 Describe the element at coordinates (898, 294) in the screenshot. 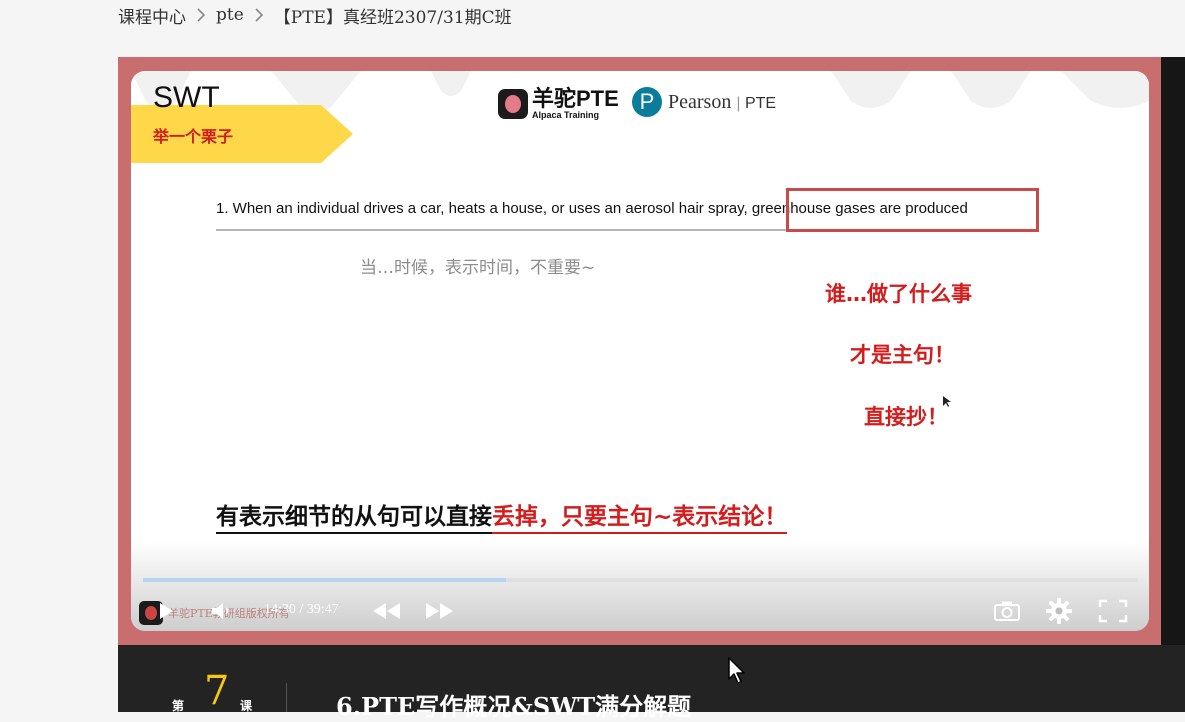

I see `note-who: 谁…做了什么事` at that location.